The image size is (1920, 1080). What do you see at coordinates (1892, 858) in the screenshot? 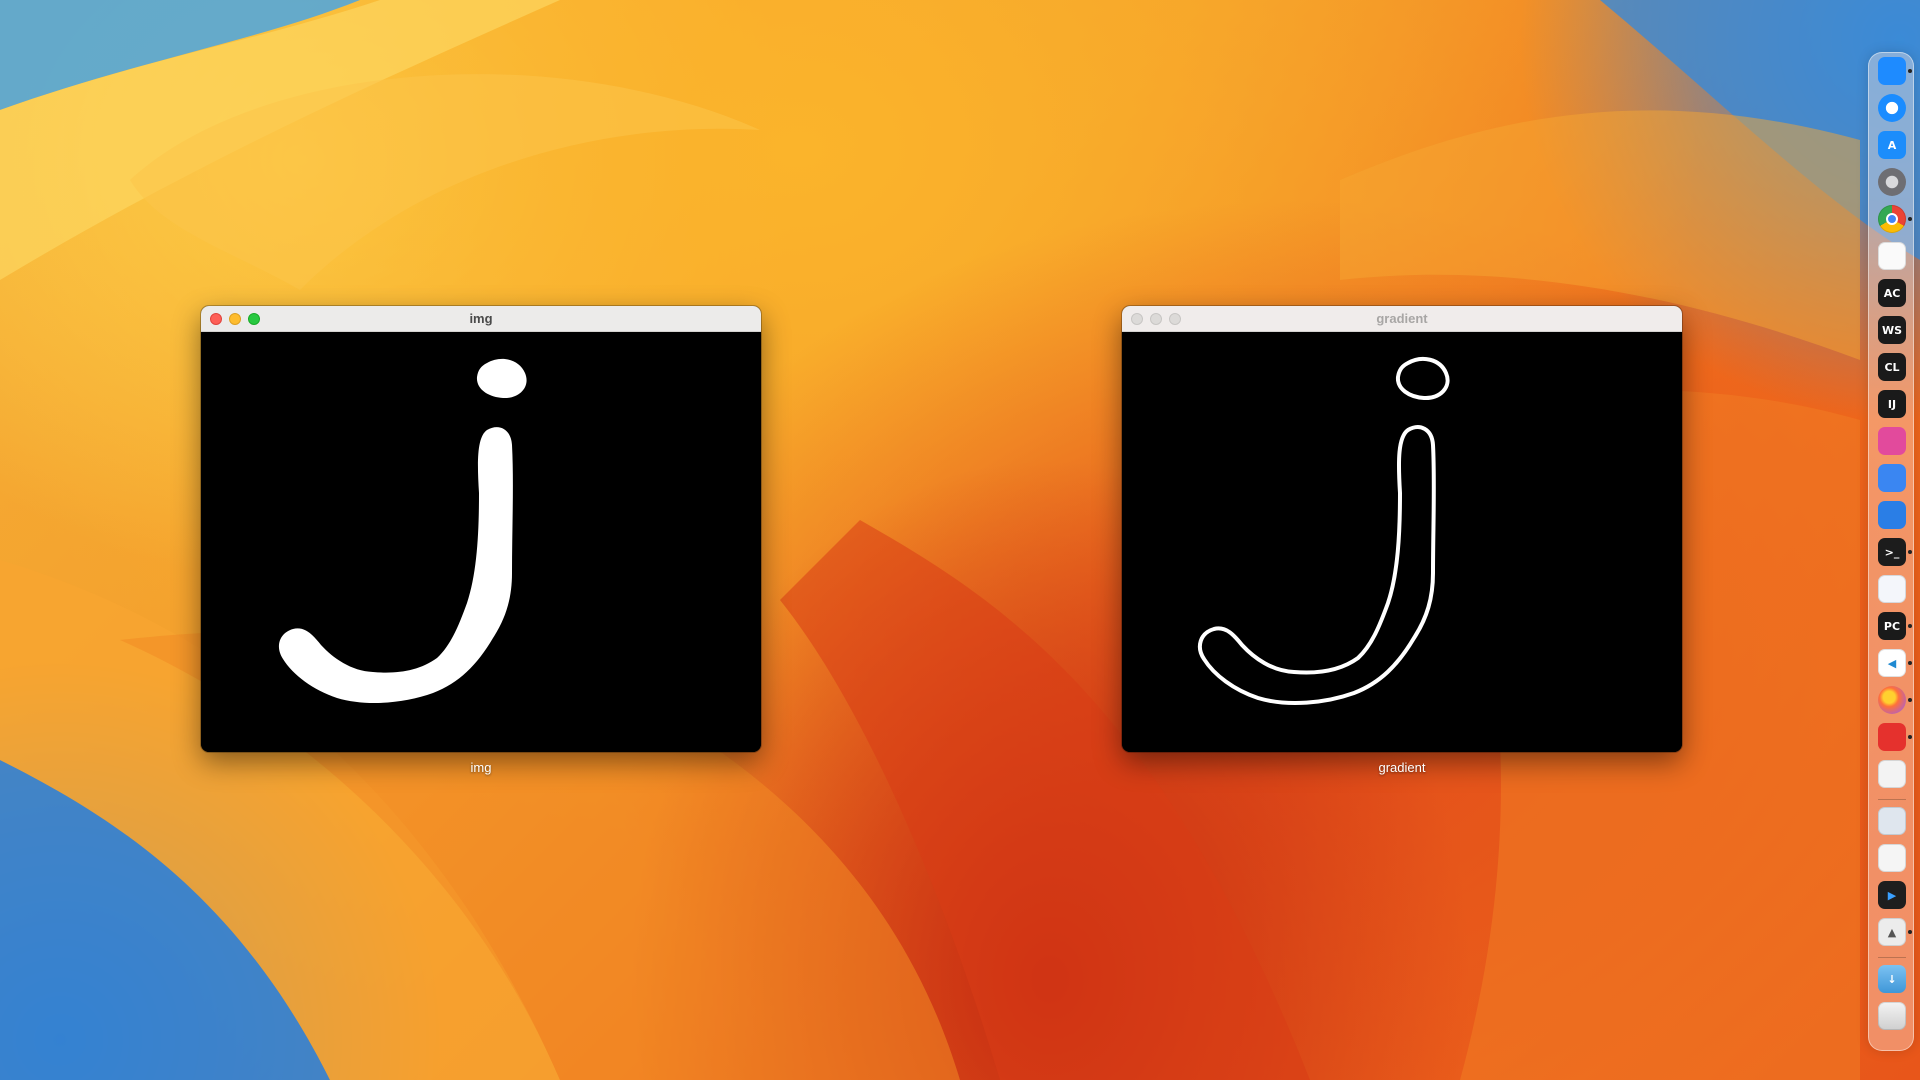
I see `photos-icon` at bounding box center [1892, 858].